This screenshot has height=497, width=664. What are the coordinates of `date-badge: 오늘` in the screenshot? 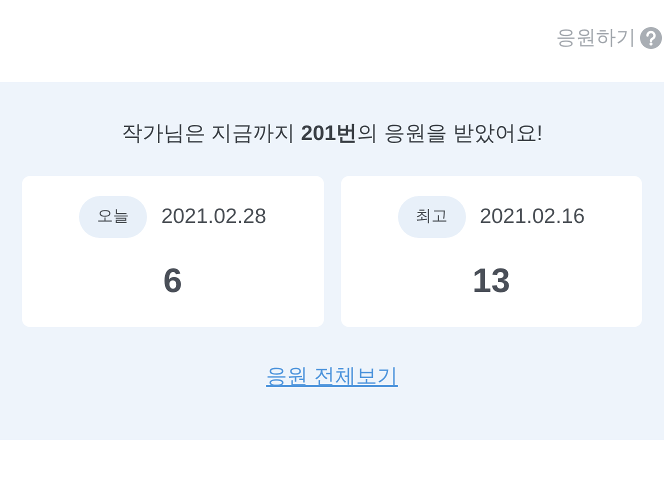 It's located at (113, 217).